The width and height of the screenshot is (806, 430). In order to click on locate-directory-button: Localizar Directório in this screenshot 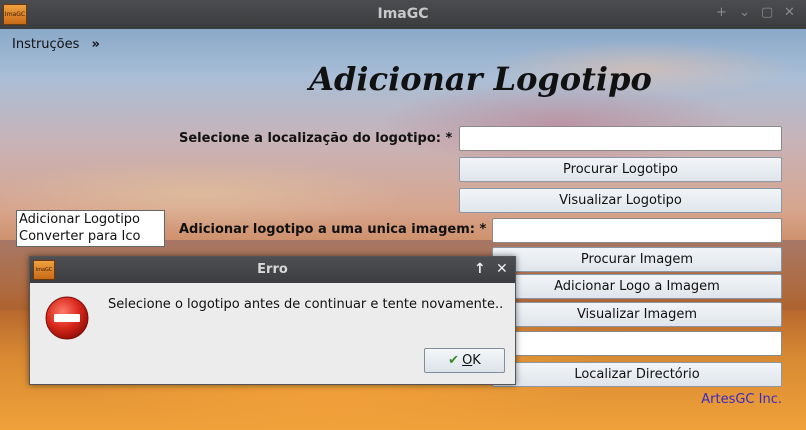, I will do `click(637, 374)`.